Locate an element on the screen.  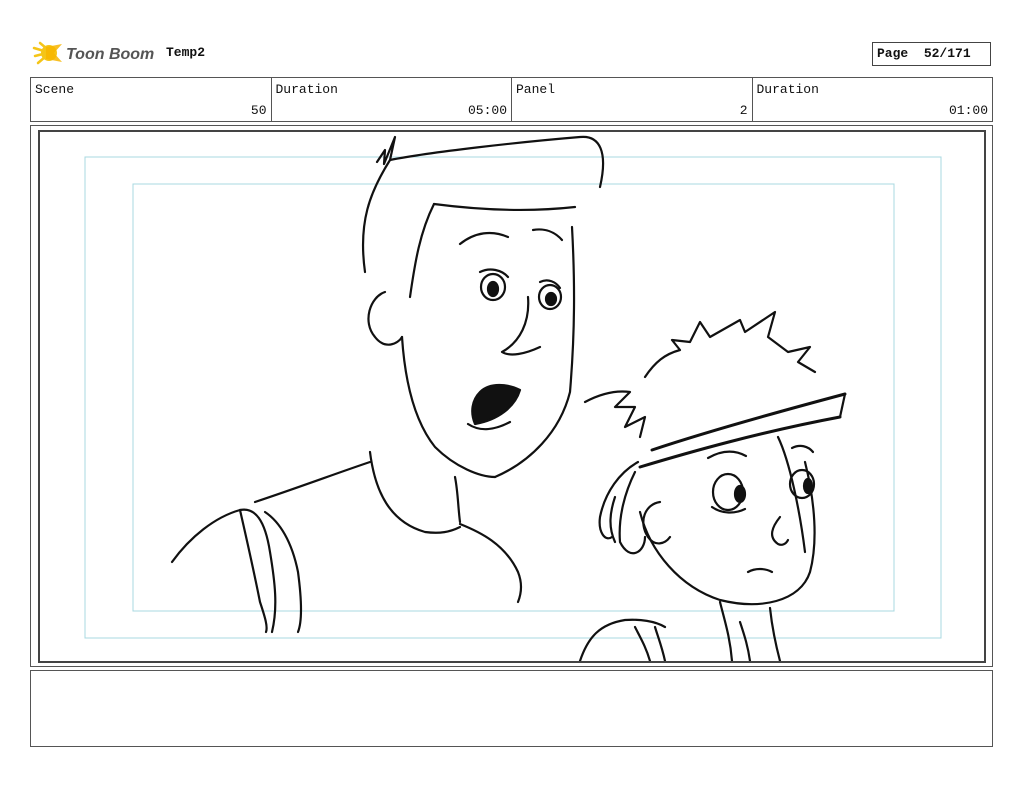
logo-burst-icon is located at coordinates (47, 53).